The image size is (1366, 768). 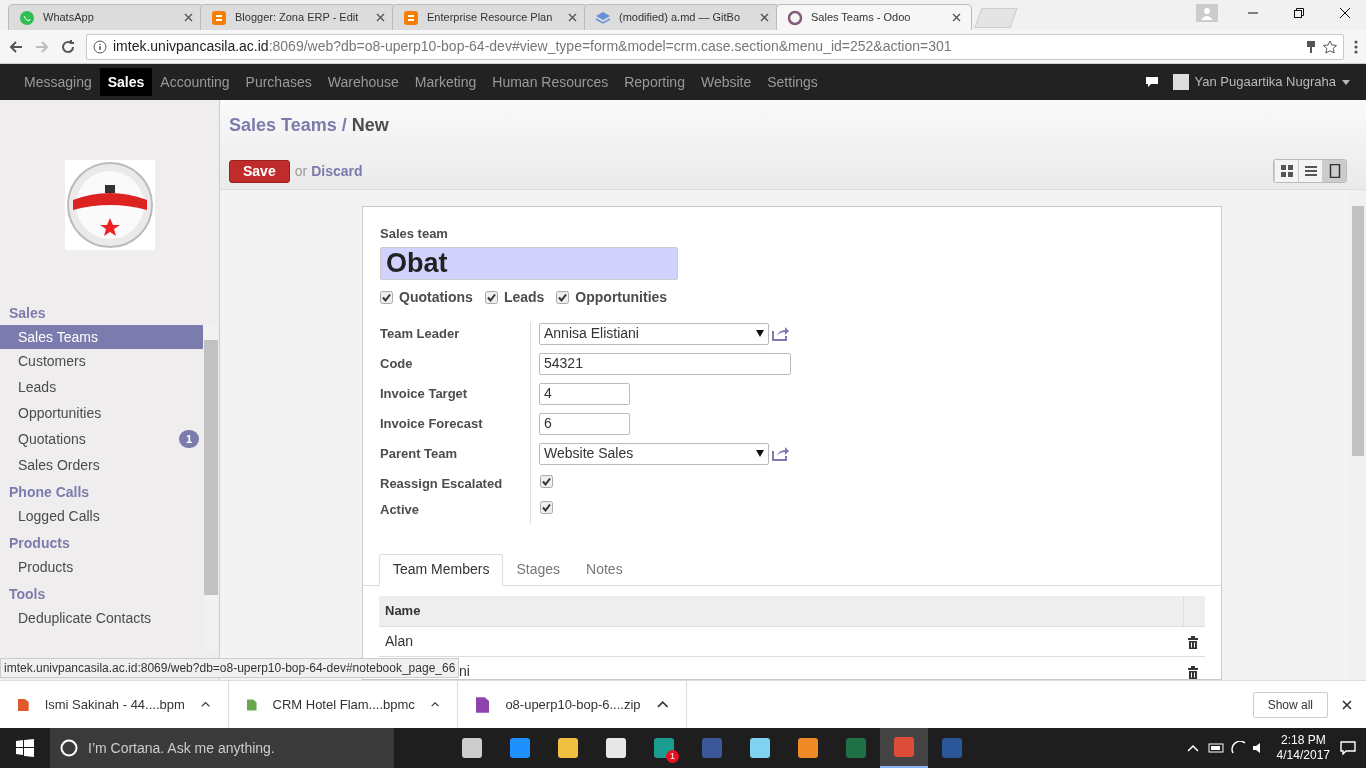 I want to click on address-bar: imtek.univpancasila.ac.id:8069/web?db=o8-uperp10-bop-64-dev#view_type=form&model=crm.case.section&menu_id=252&action=301, so click(x=715, y=46).